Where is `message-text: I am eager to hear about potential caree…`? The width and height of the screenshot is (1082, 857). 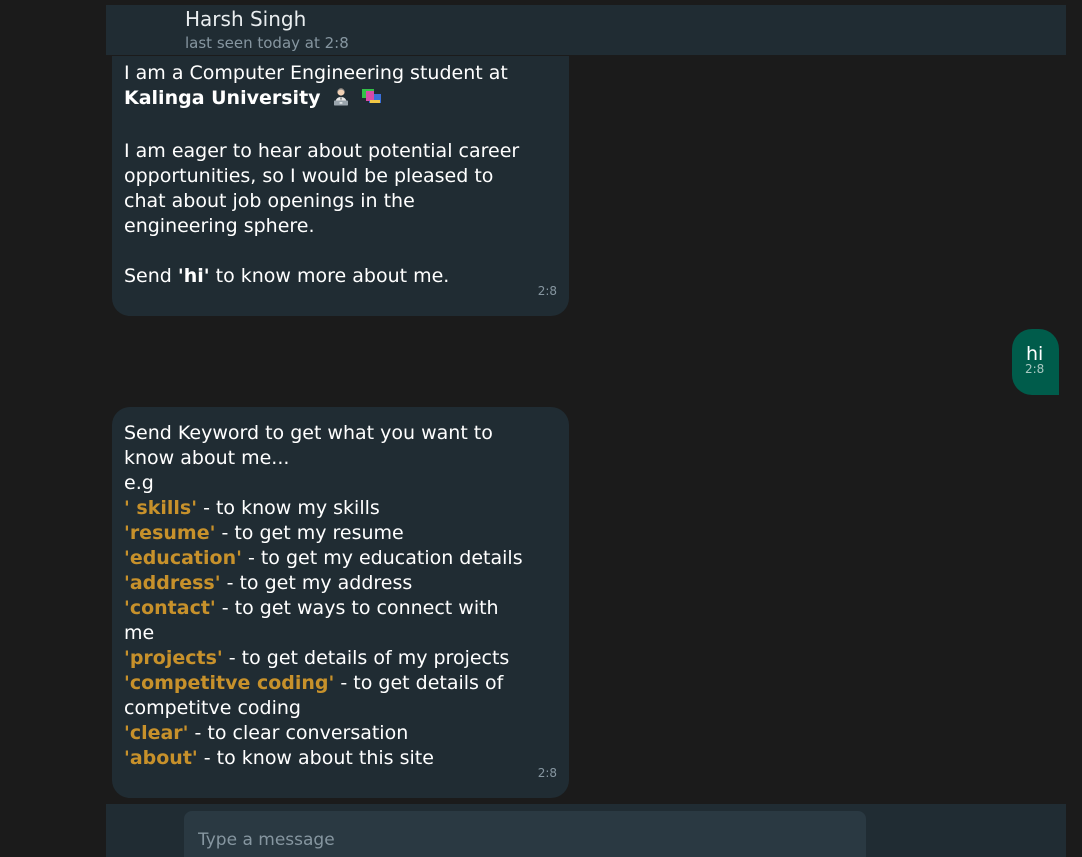
message-text: I am eager to hear about potential caree… is located at coordinates (322, 151).